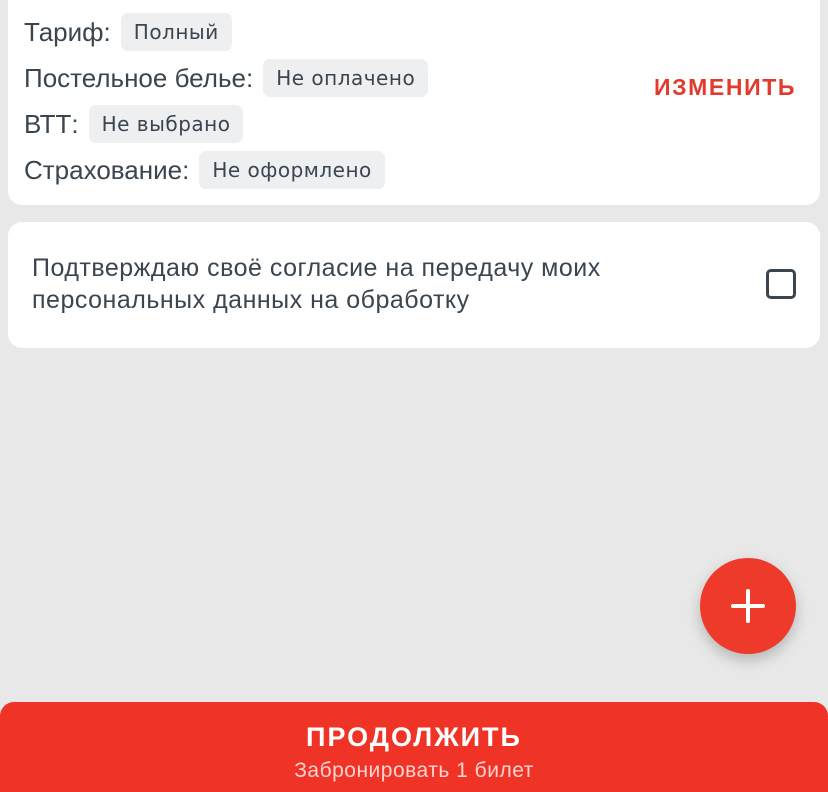 The image size is (828, 792). I want to click on add-passenger-button, so click(748, 606).